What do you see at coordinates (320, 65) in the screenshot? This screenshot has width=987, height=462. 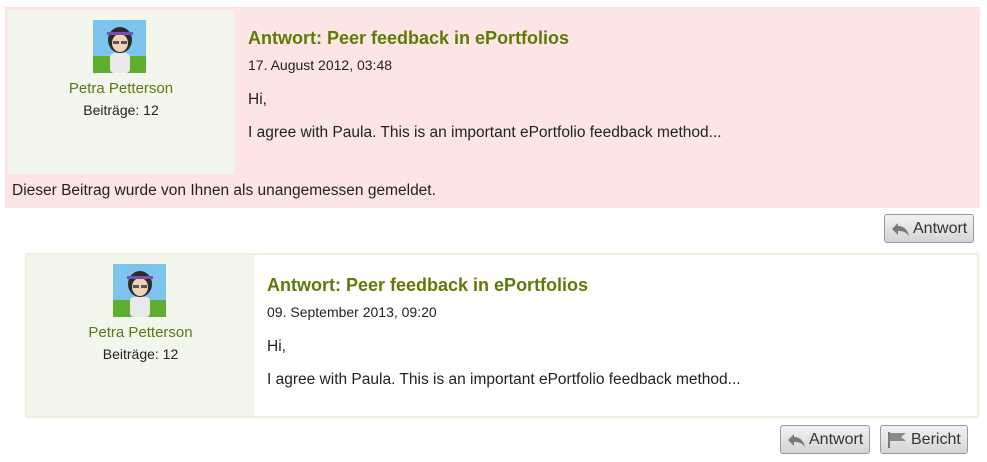 I see `post-date: 17. August 2012, 03:48` at bounding box center [320, 65].